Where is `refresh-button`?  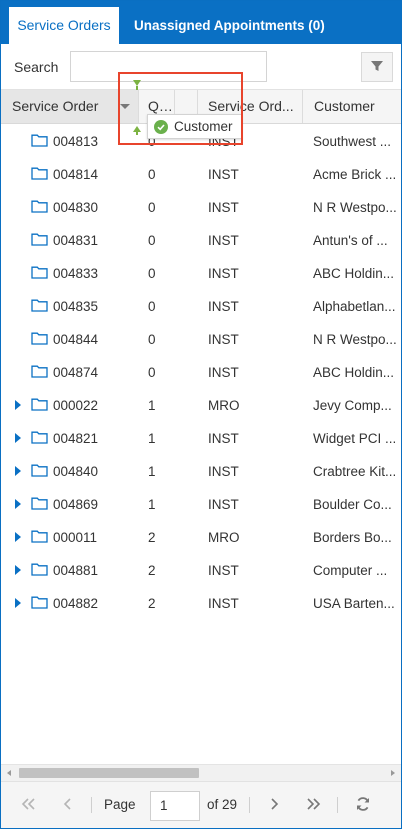 refresh-button is located at coordinates (363, 805).